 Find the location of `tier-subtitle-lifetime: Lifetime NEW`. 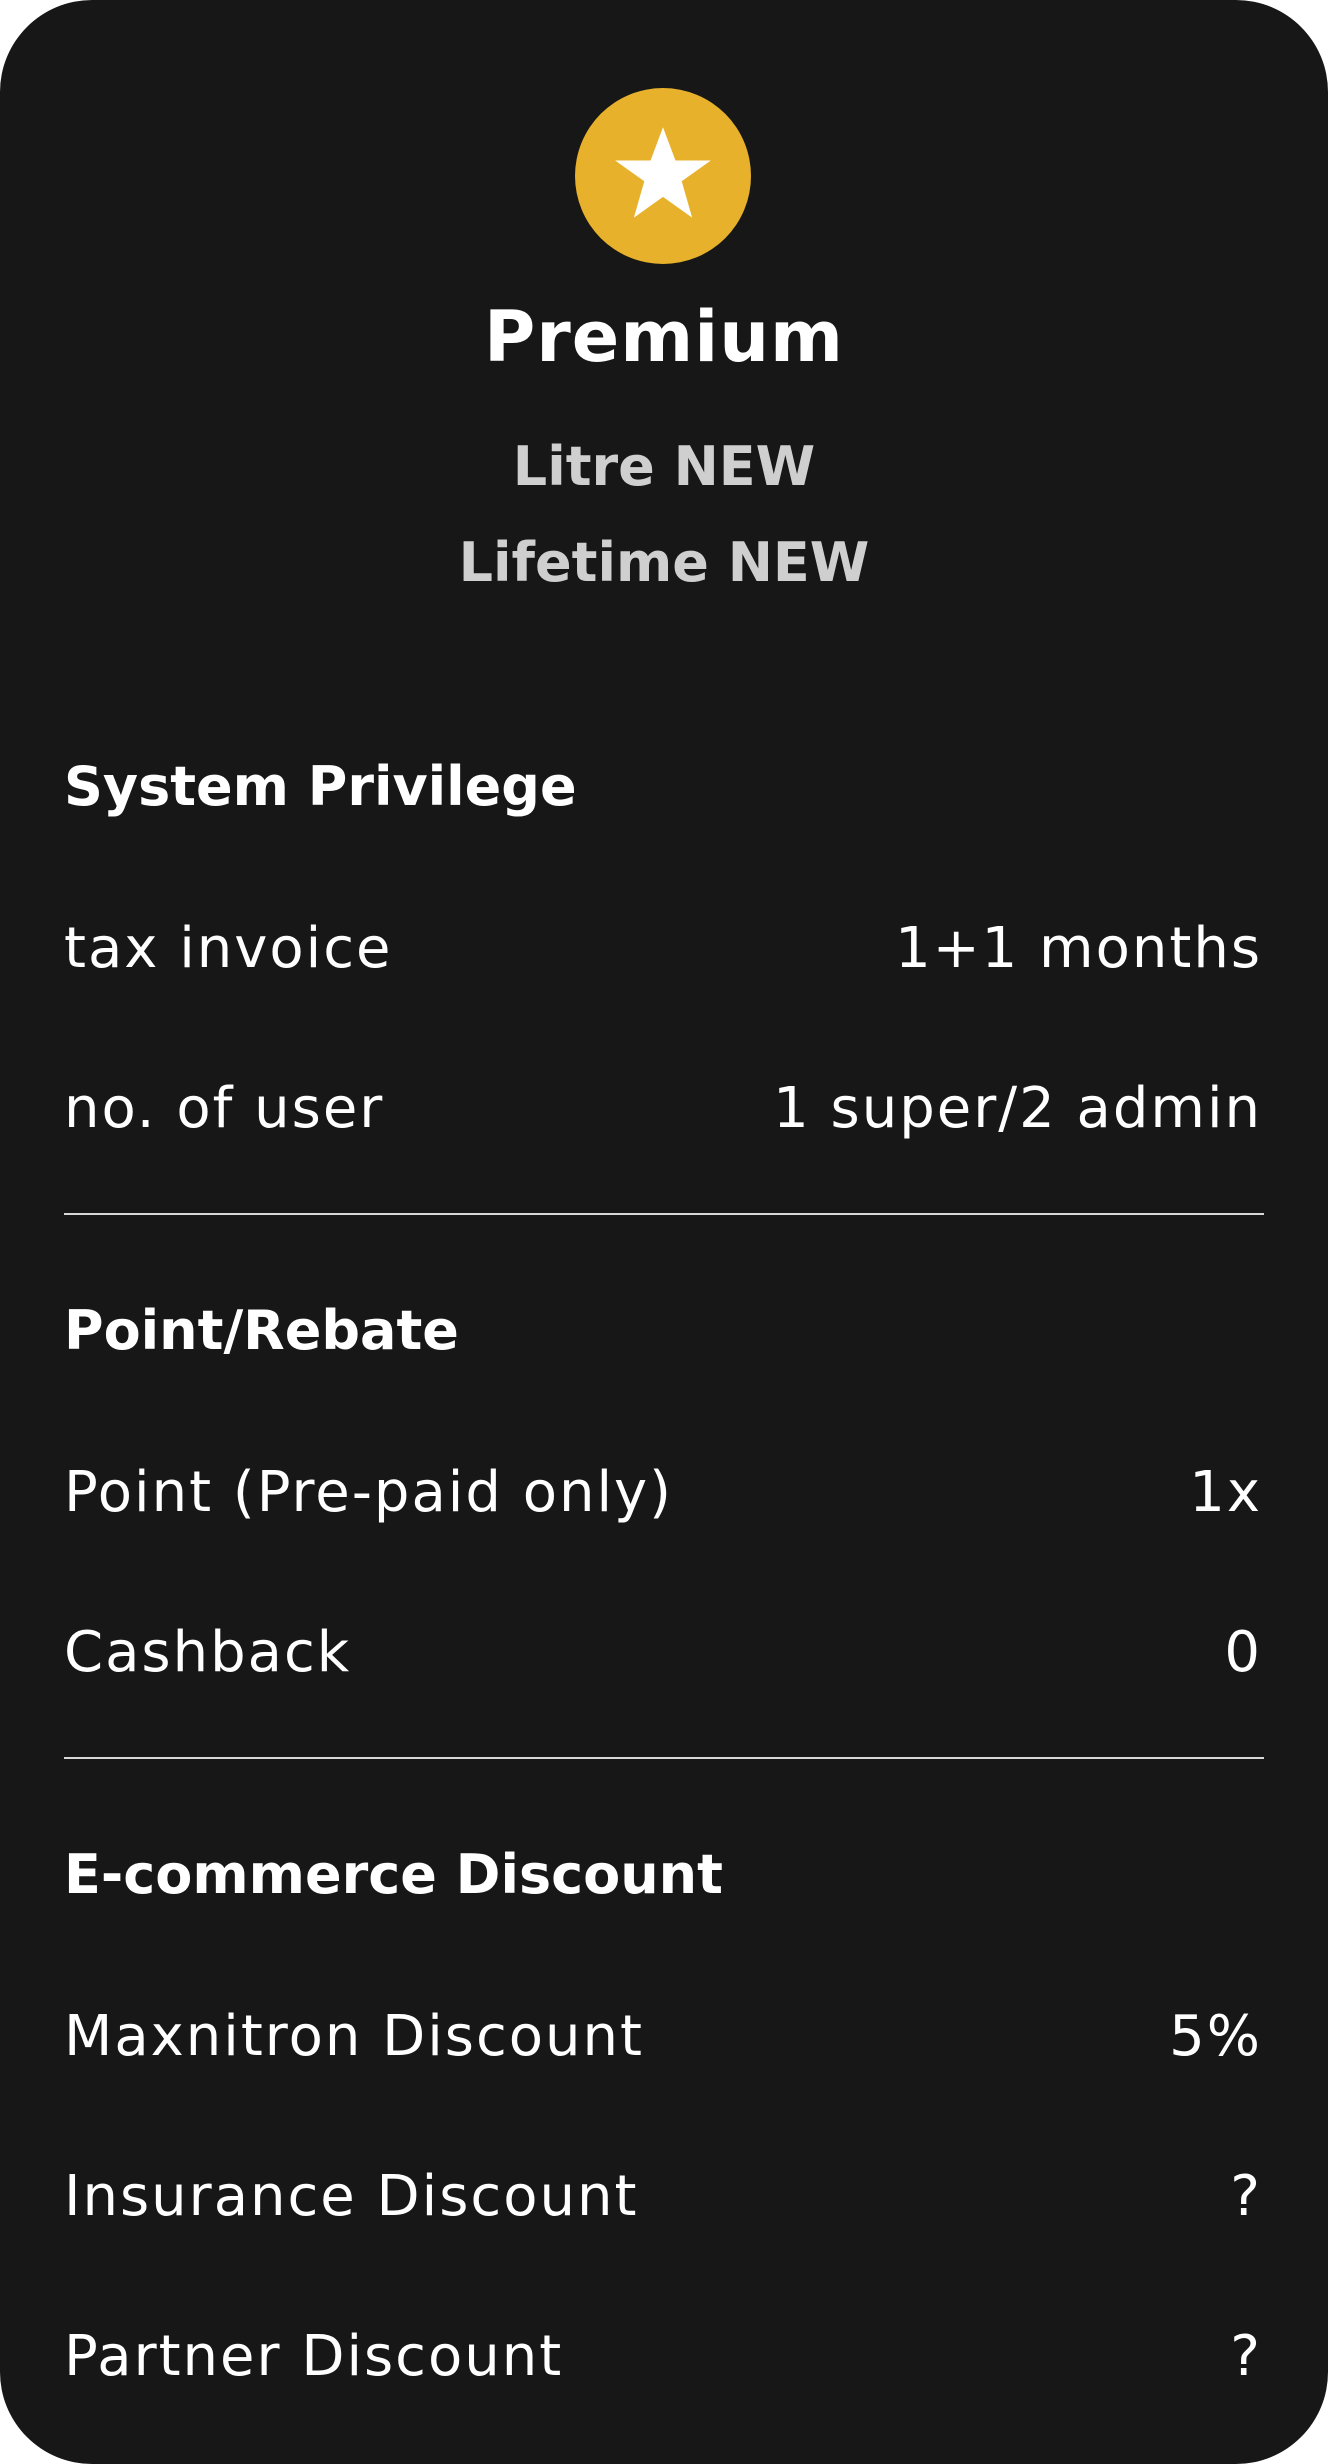

tier-subtitle-lifetime: Lifetime NEW is located at coordinates (664, 562).